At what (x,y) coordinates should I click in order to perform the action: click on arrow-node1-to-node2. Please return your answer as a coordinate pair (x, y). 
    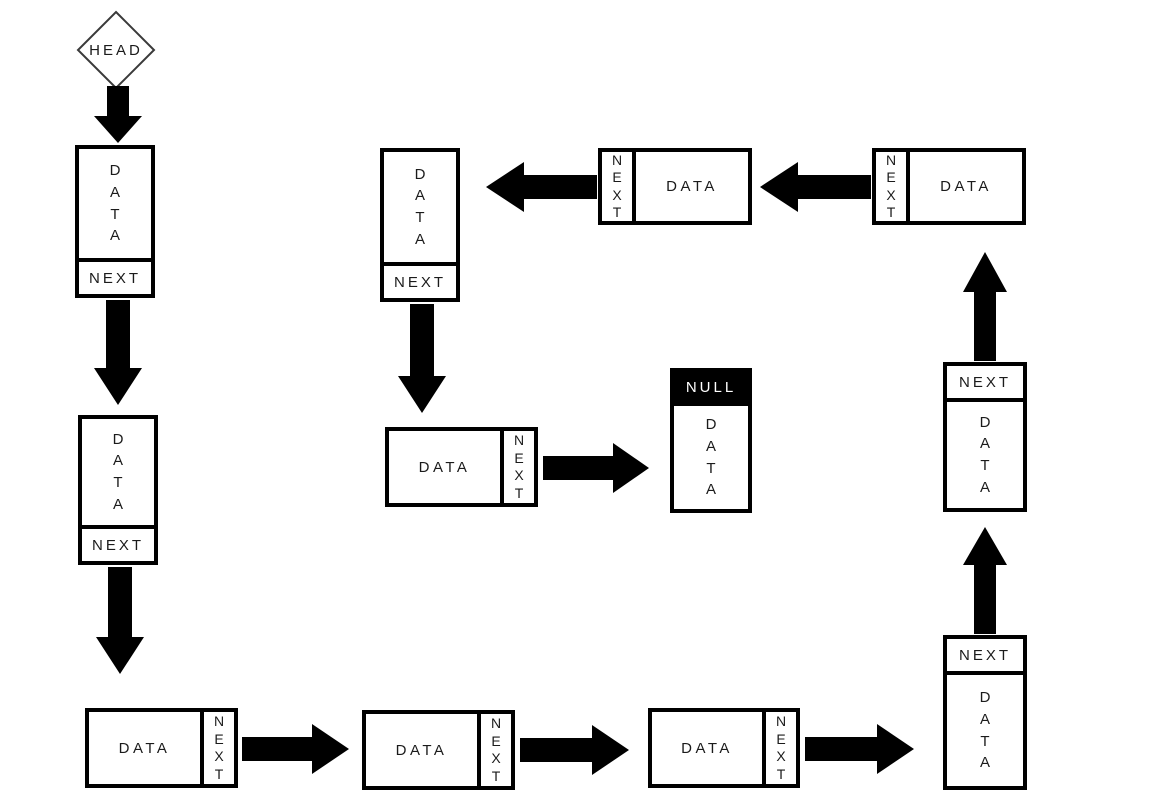
    Looking at the image, I should click on (118, 353).